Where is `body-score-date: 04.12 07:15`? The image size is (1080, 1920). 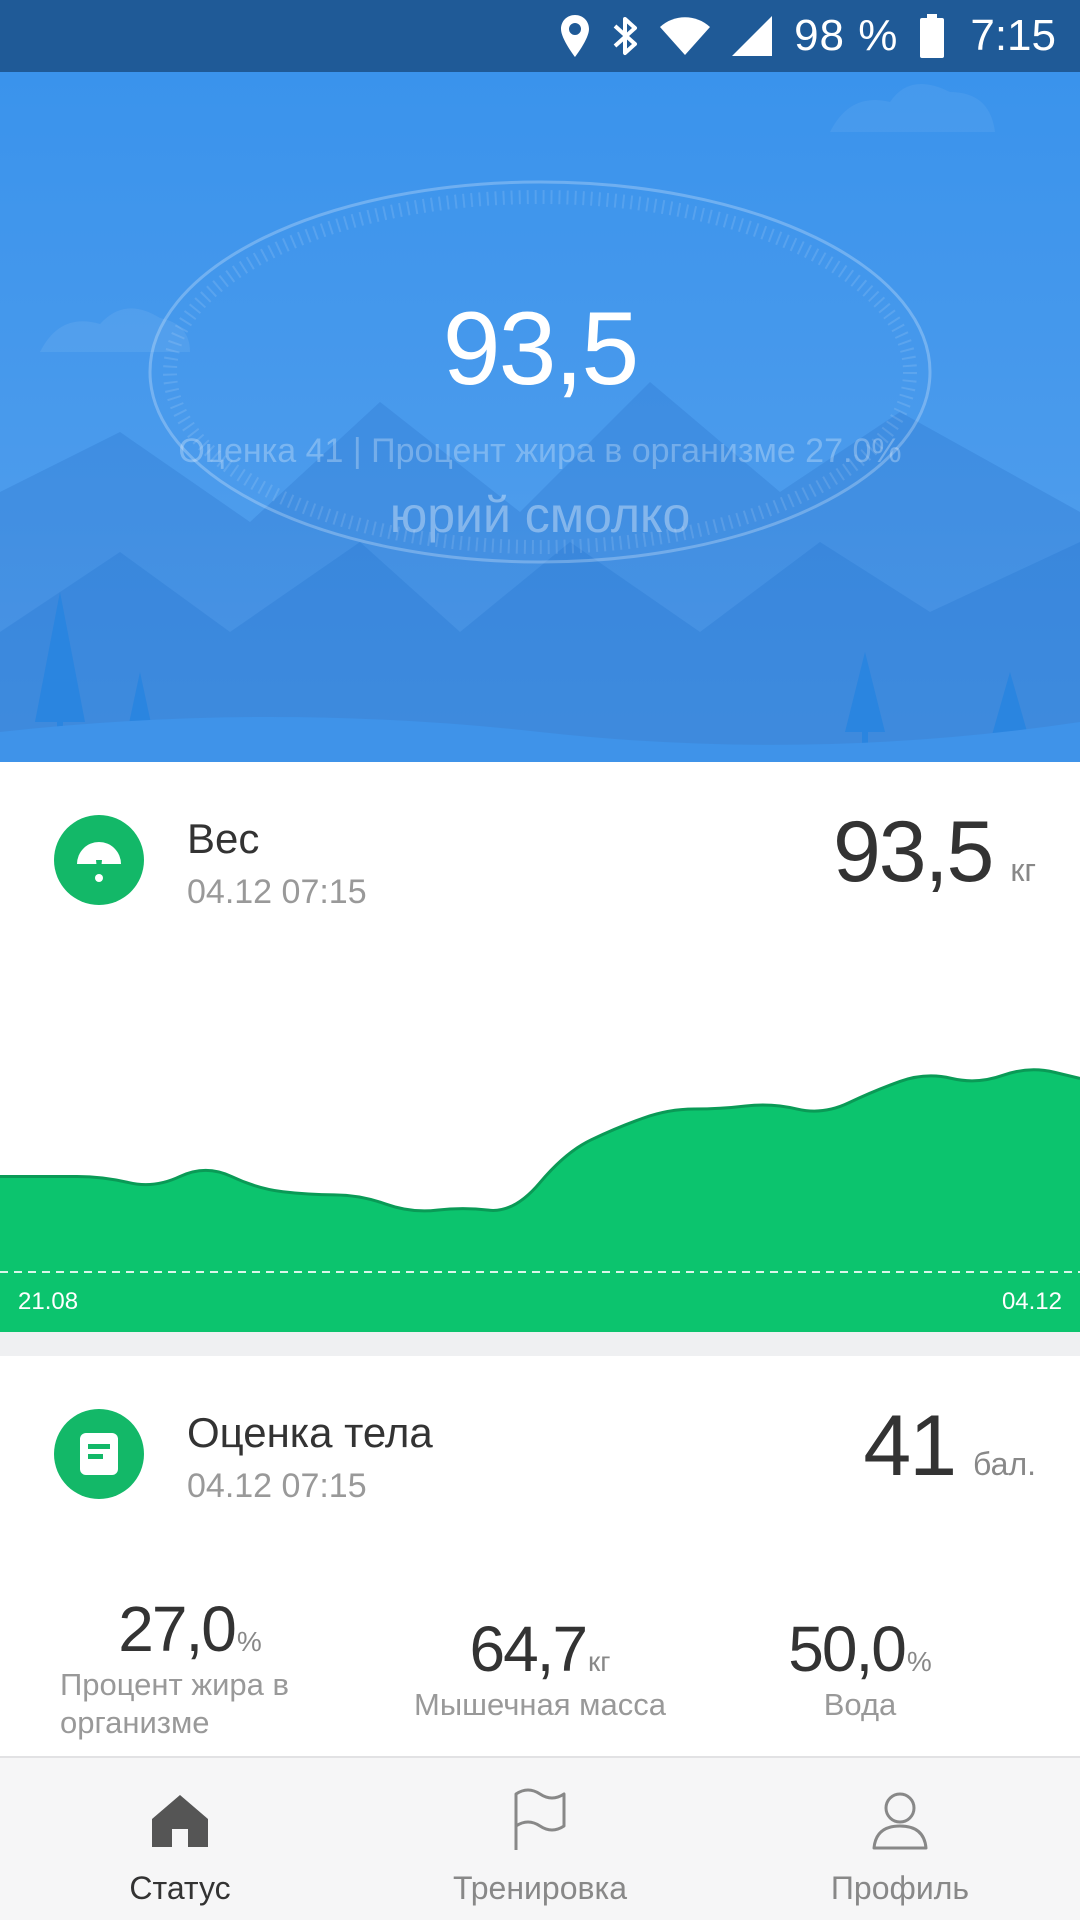 body-score-date: 04.12 07:15 is located at coordinates (277, 1486).